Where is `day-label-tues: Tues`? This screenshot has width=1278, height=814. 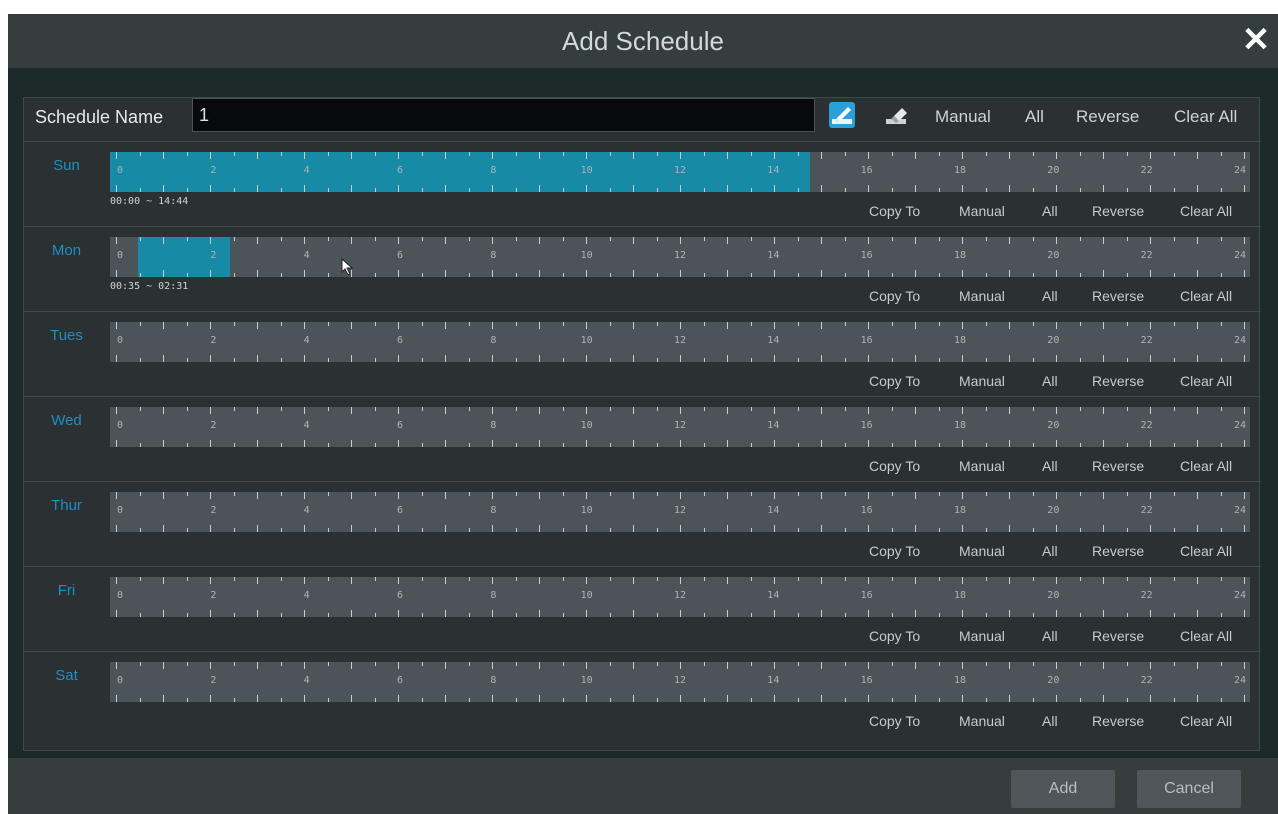
day-label-tues: Tues is located at coordinates (66, 335).